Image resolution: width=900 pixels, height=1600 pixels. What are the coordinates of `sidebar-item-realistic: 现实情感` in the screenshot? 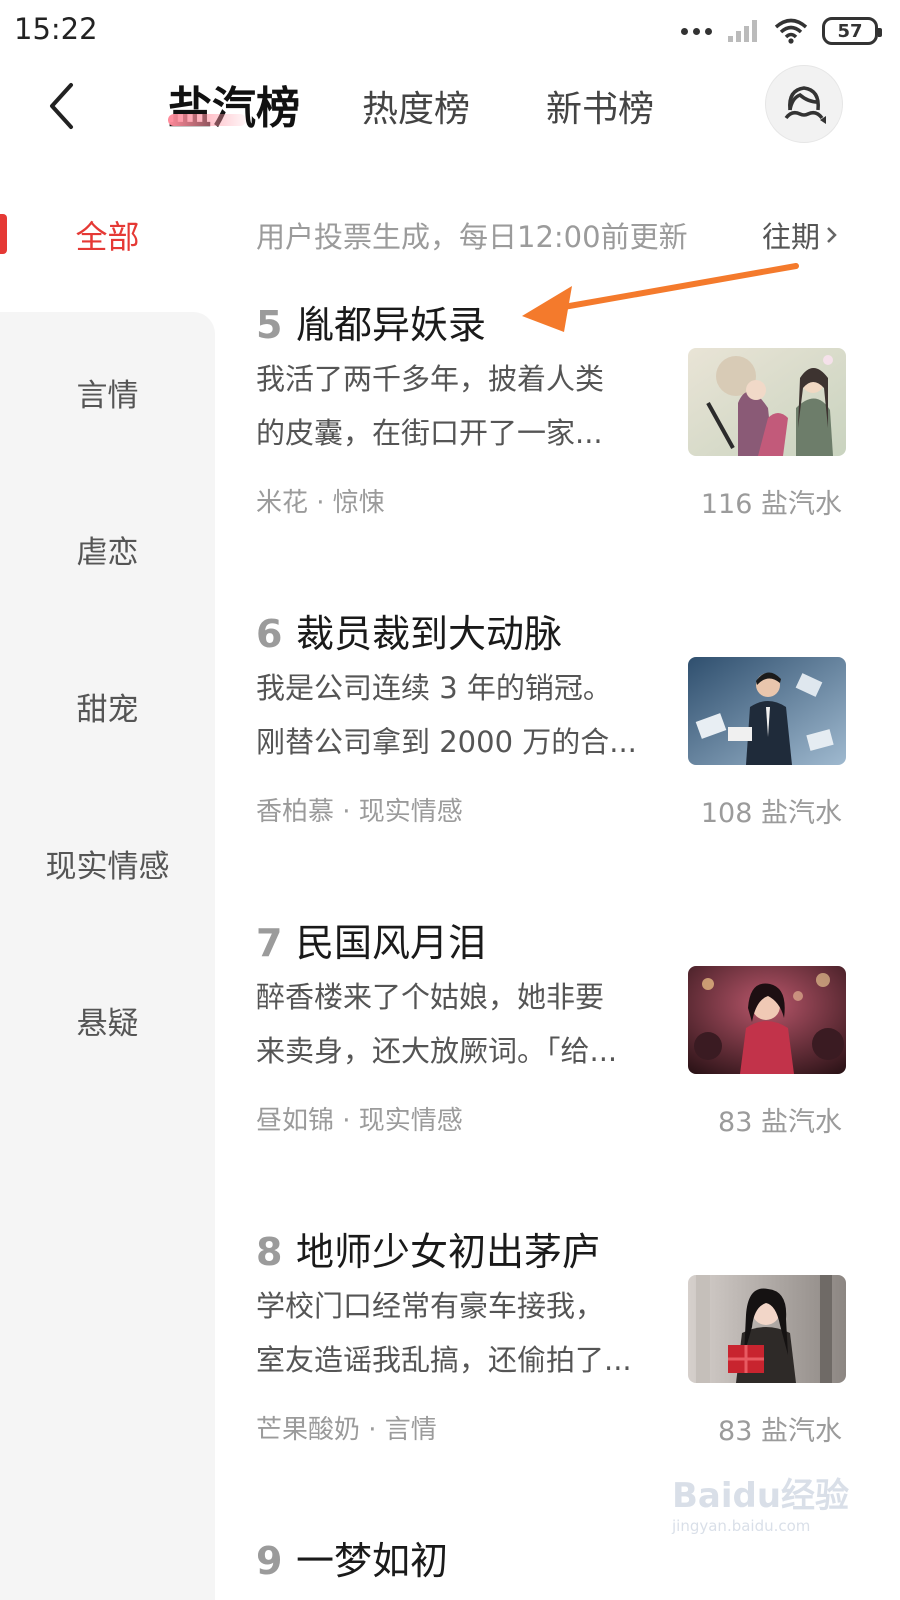 It's located at (107, 863).